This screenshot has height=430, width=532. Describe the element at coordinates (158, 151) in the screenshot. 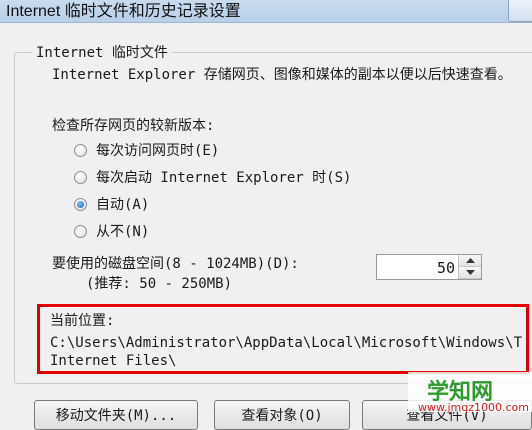

I see `radio-every-visit-label: 每次访问网页时(E)` at that location.